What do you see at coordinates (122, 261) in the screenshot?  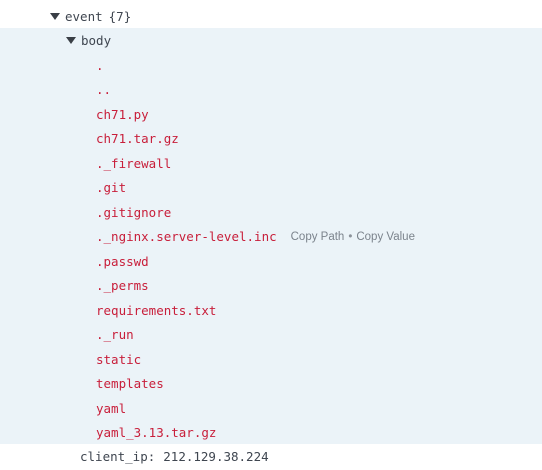 I see `list-item-value: .passwd` at bounding box center [122, 261].